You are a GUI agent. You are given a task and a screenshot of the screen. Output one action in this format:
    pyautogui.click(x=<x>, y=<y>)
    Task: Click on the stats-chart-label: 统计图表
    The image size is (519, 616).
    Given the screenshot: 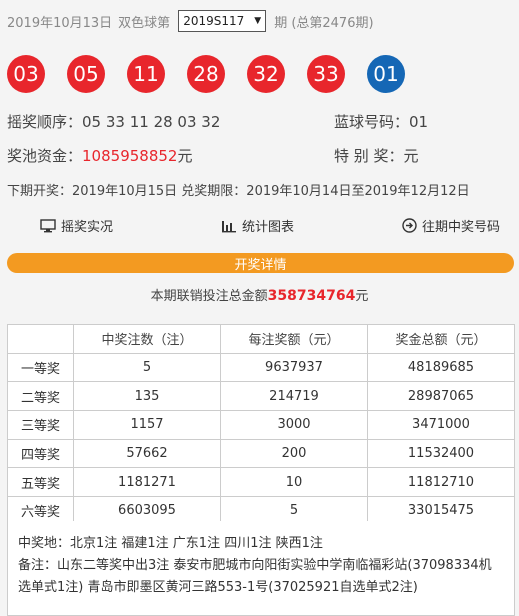 What is the action you would take?
    pyautogui.click(x=267, y=227)
    